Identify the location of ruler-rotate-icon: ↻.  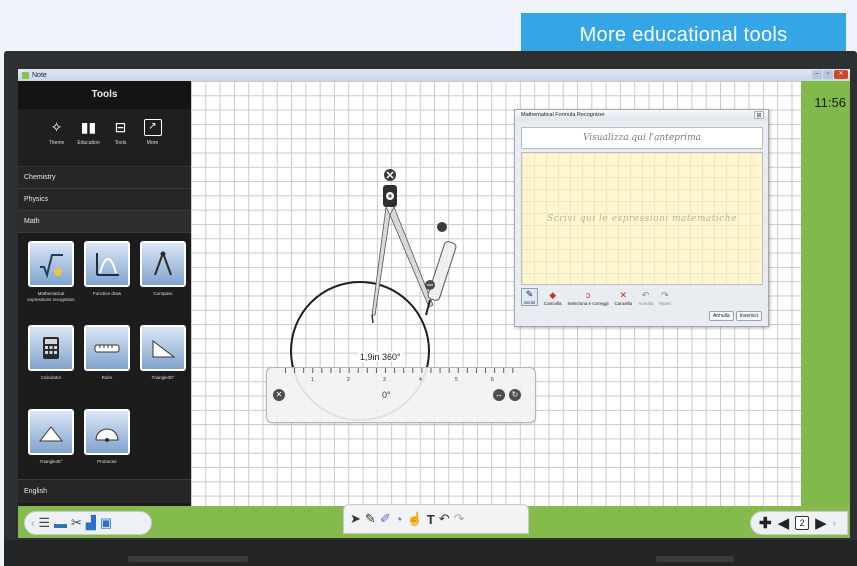
(515, 395).